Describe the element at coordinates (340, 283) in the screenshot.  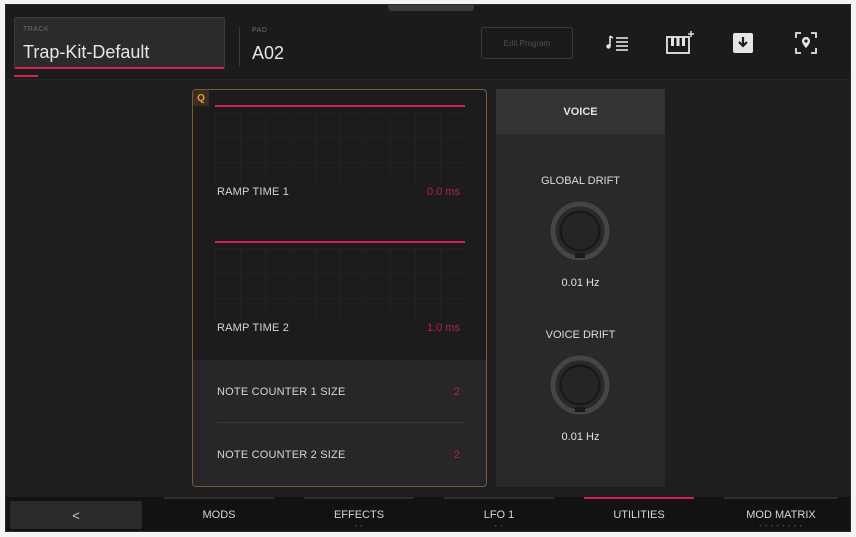
I see `ramp-2-grid` at that location.